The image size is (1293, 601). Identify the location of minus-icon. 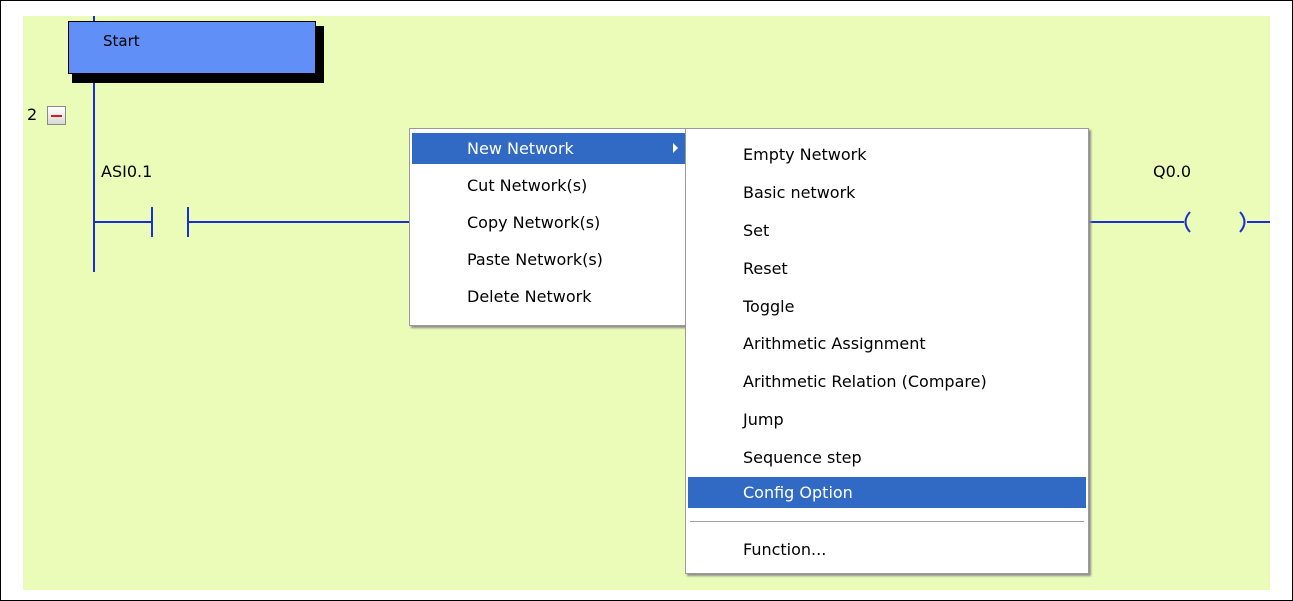
(56, 116).